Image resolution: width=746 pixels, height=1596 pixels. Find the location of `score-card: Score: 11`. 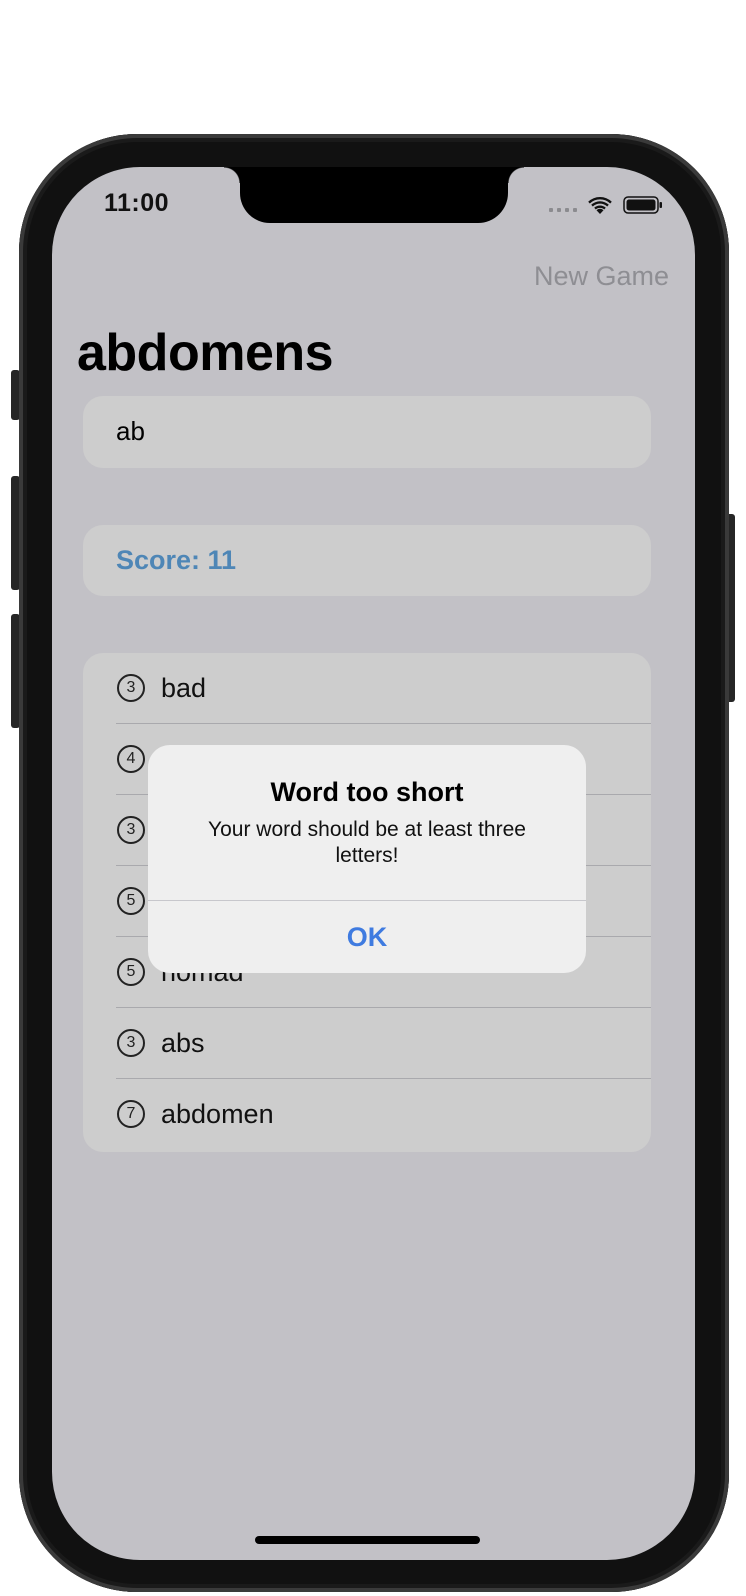

score-card: Score: 11 is located at coordinates (367, 560).